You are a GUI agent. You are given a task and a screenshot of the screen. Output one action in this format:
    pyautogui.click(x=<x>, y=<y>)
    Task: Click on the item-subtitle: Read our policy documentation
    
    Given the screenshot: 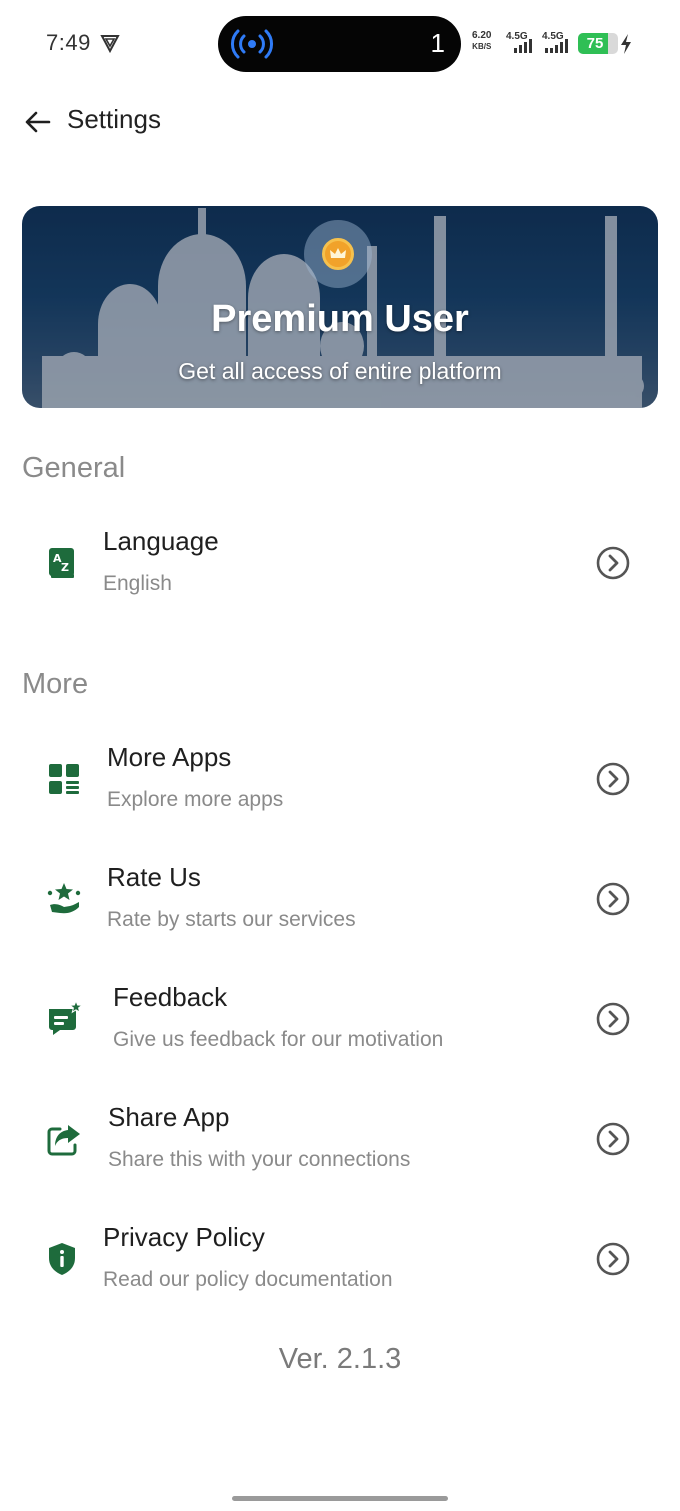 What is the action you would take?
    pyautogui.click(x=248, y=1279)
    